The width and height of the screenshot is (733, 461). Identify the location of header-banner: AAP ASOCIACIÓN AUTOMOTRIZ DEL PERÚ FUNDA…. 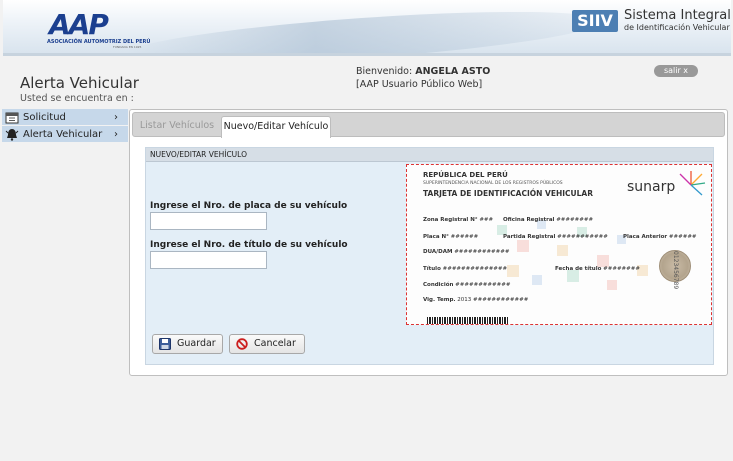
(367, 28).